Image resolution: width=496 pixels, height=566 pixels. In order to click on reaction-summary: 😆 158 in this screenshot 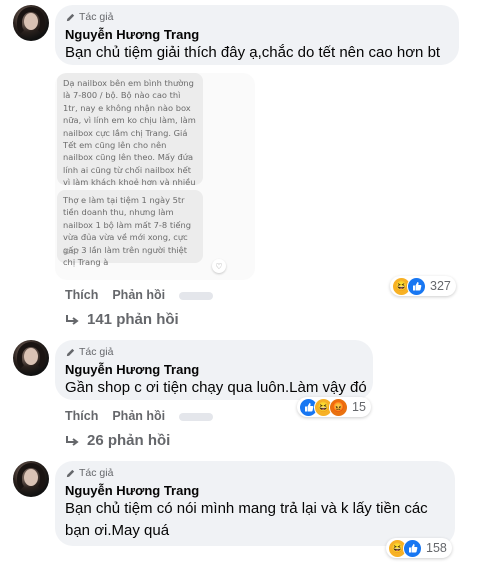, I will do `click(419, 548)`.